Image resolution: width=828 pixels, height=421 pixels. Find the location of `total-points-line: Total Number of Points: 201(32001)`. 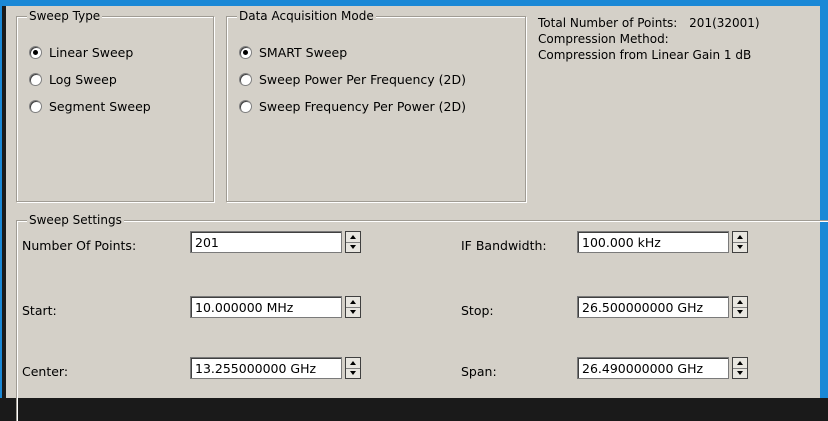

total-points-line: Total Number of Points: 201(32001) is located at coordinates (649, 23).